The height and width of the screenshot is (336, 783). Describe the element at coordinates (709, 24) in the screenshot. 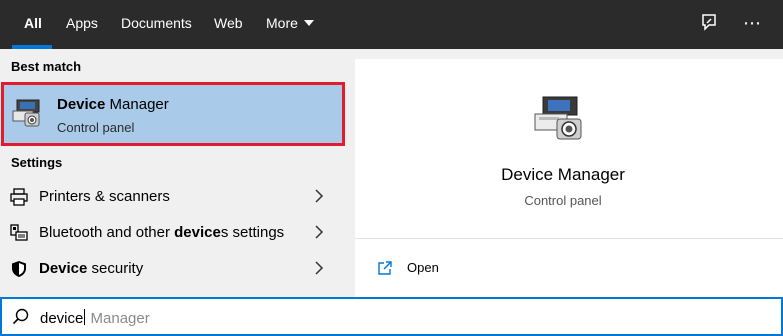

I see `feedback-icon` at that location.